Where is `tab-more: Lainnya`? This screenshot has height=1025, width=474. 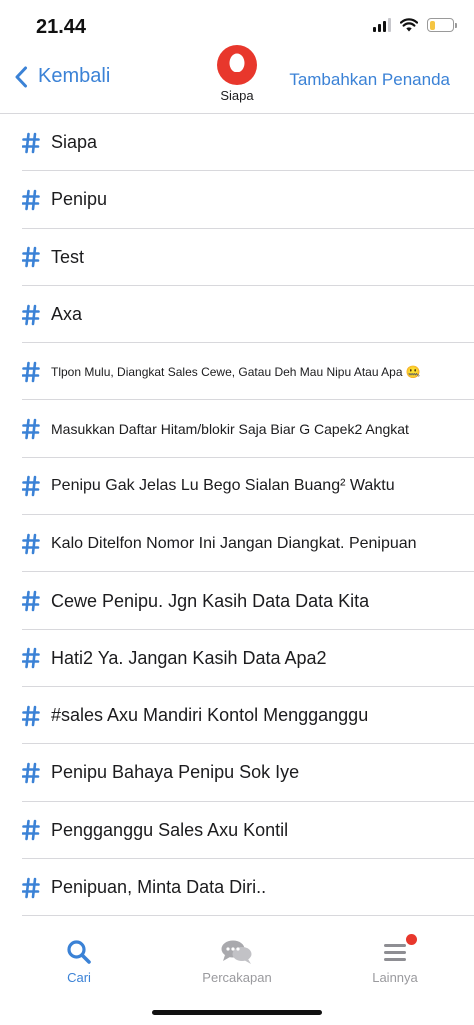 tab-more: Lainnya is located at coordinates (395, 959).